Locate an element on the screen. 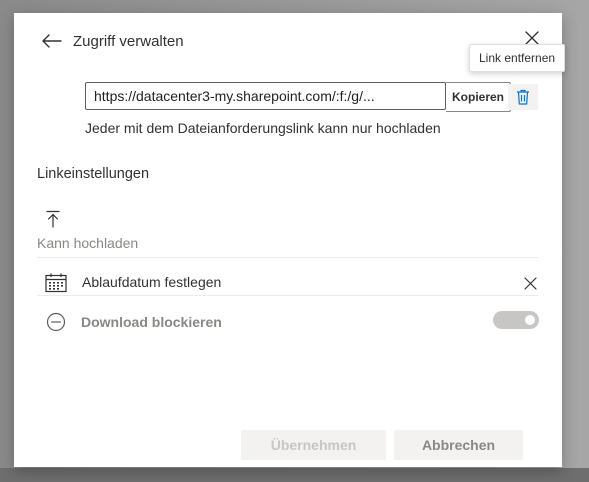 This screenshot has width=589, height=482. remove-link-button is located at coordinates (523, 97).